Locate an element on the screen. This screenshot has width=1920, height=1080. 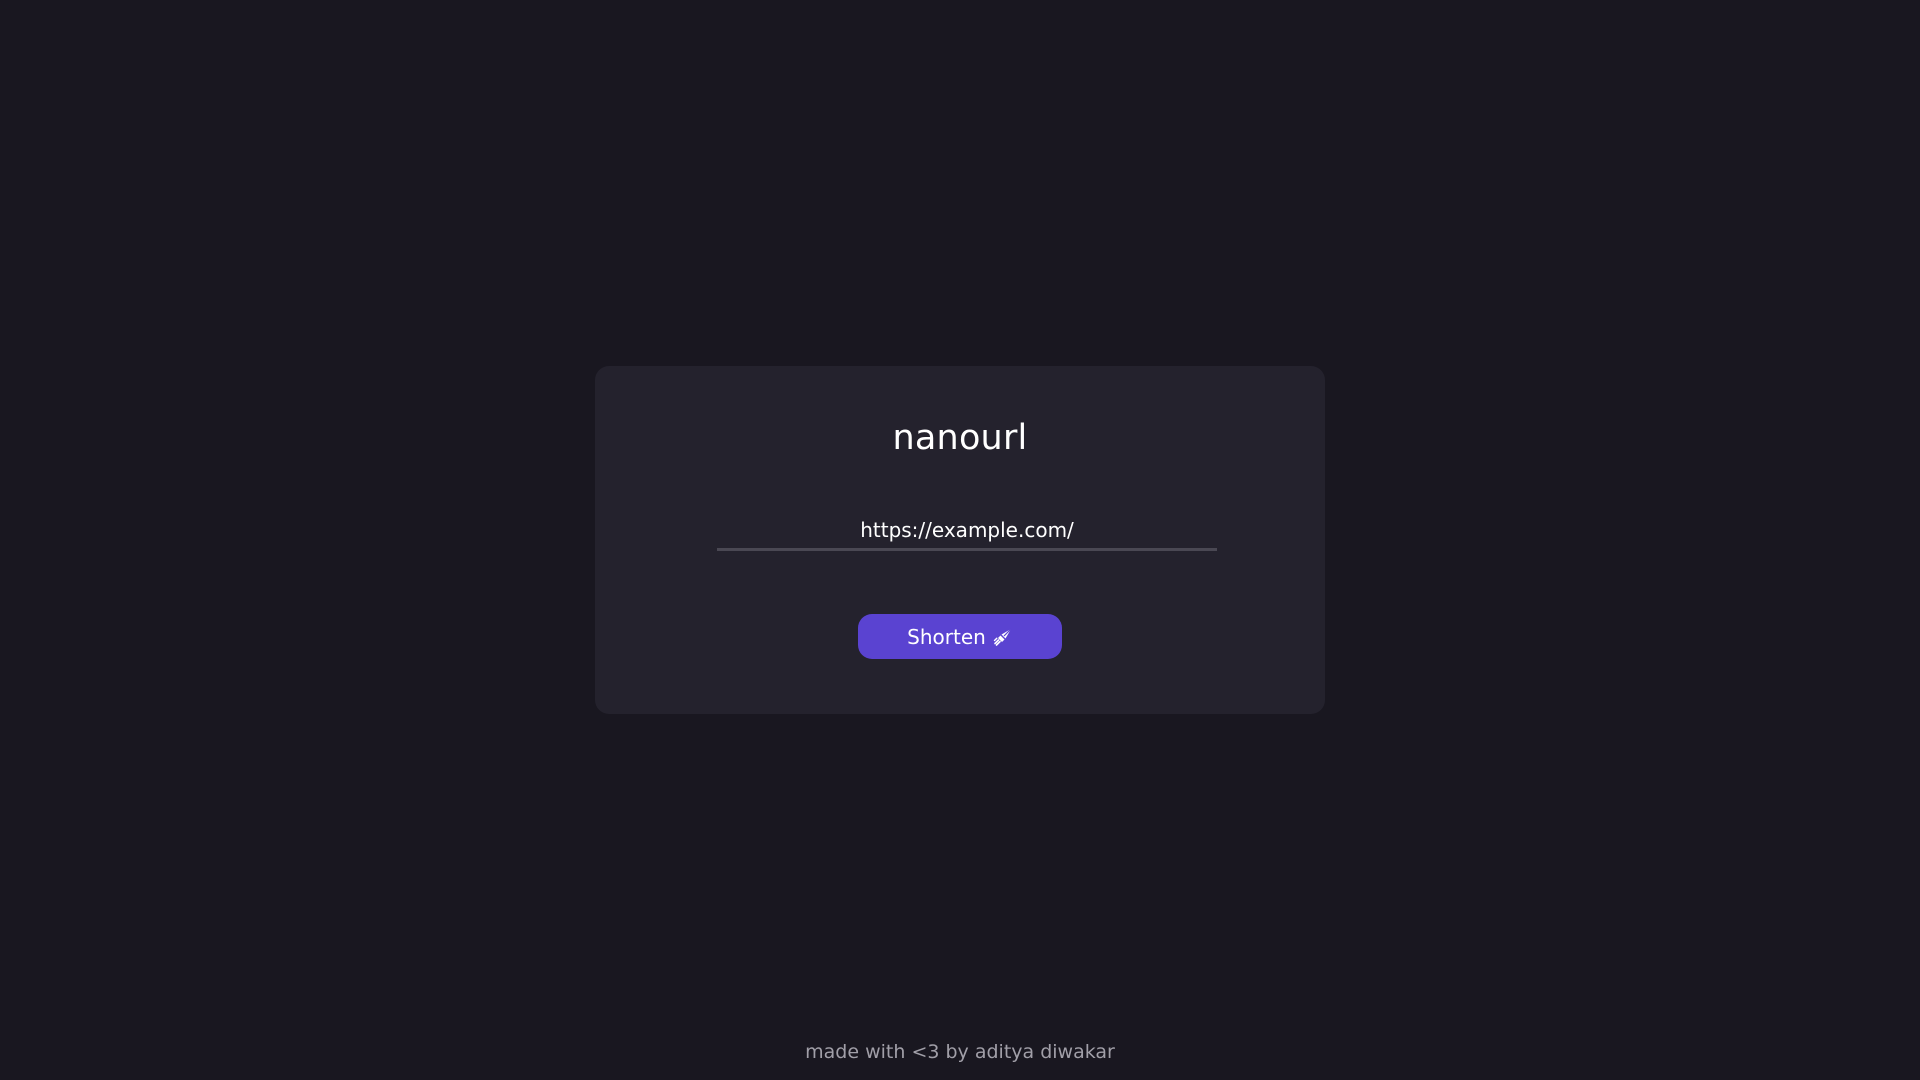
footer-credit: made with <3 by aditya diwakar is located at coordinates (960, 1052).